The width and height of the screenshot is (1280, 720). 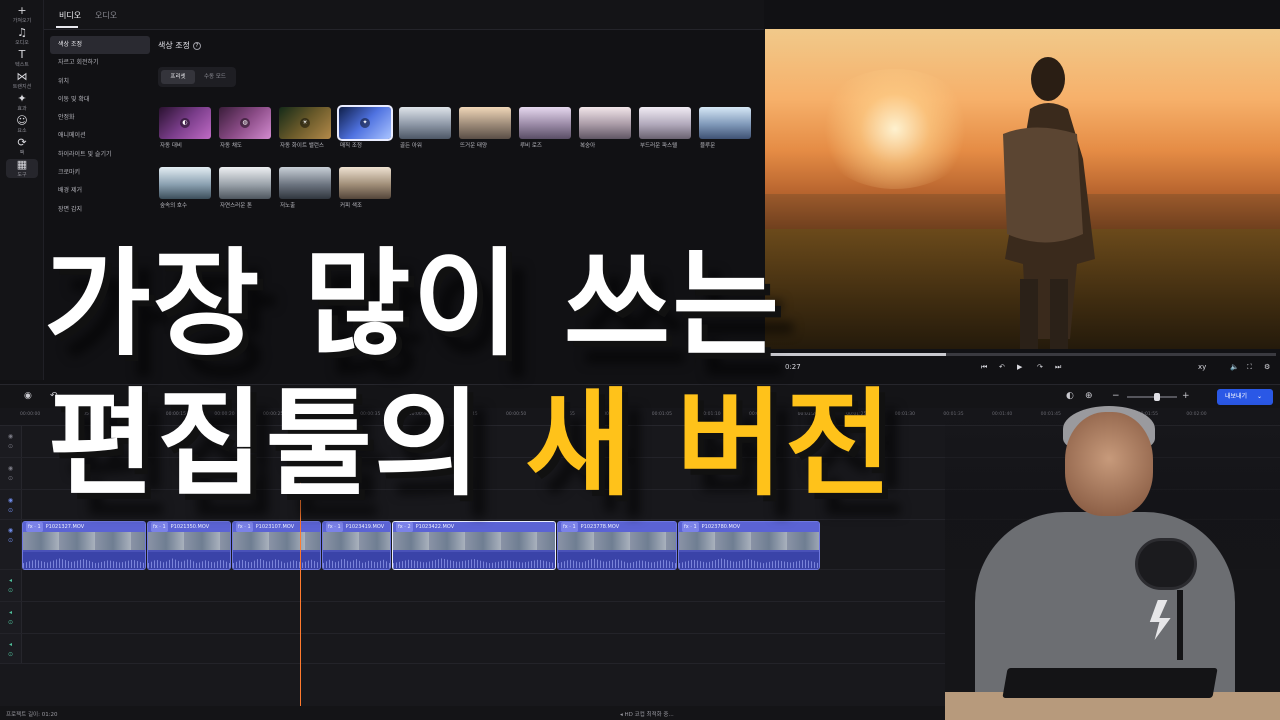 I want to click on menu-item: 위치, so click(x=100, y=82).